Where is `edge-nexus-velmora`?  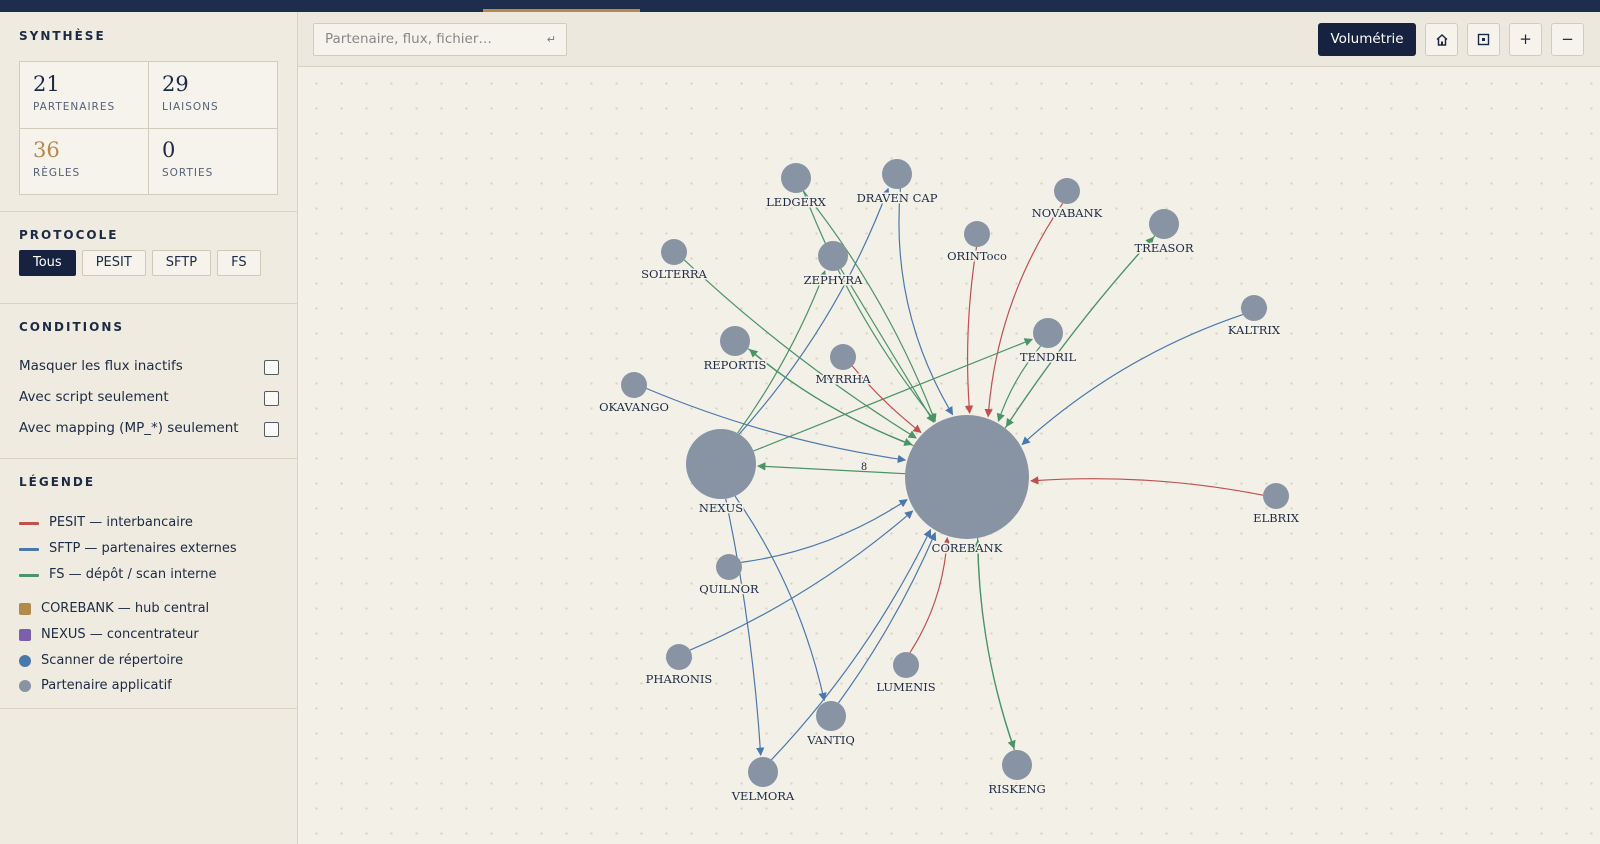
edge-nexus-velmora is located at coordinates (745, 627).